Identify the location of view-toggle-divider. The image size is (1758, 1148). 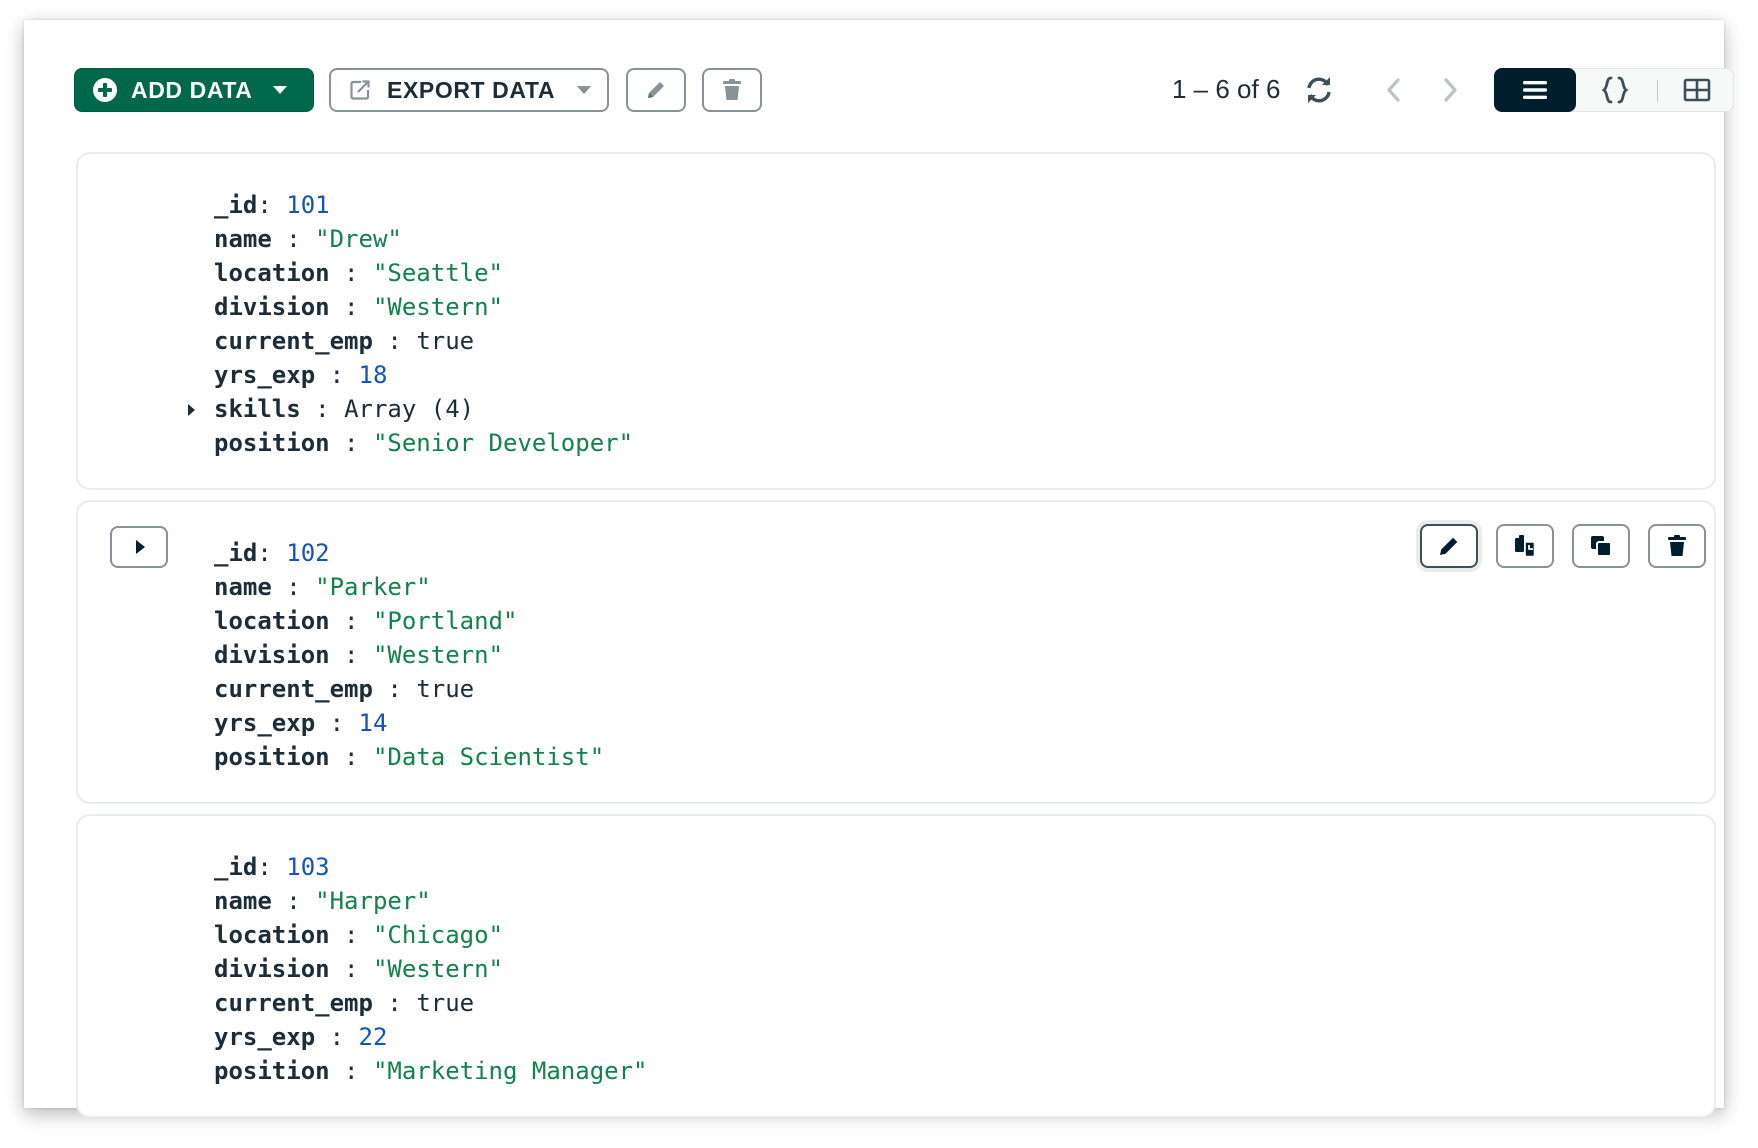
(1657, 91).